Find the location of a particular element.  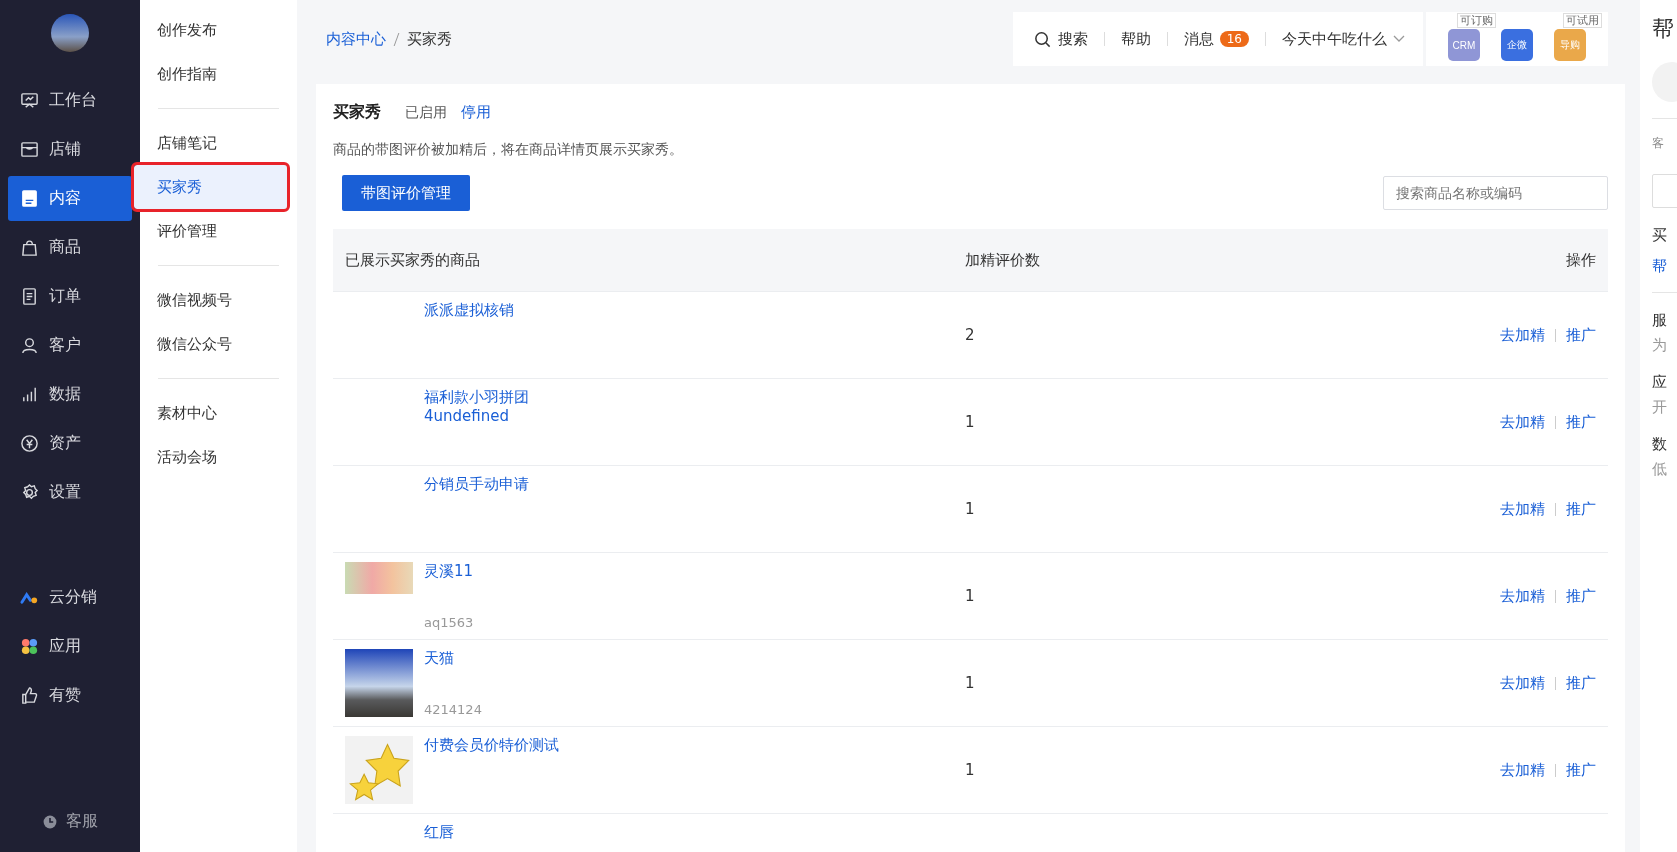

section-title: 买 is located at coordinates (1660, 235).